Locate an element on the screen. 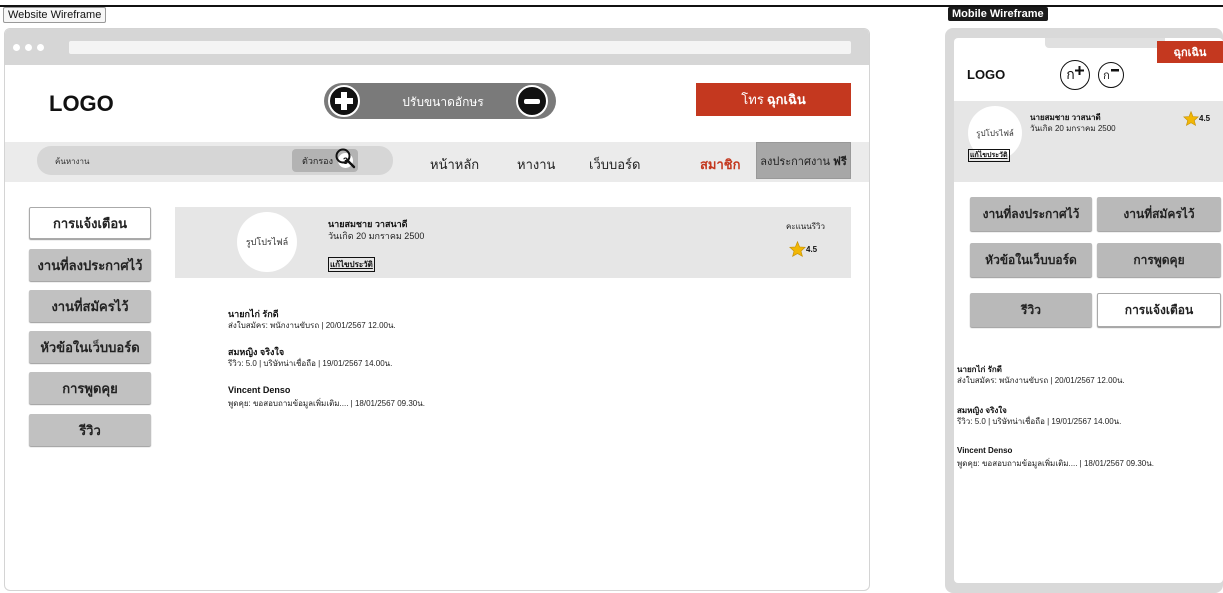 The image size is (1223, 593). mobile-edit-profile-link: แก้ไขประวัติ is located at coordinates (989, 155).